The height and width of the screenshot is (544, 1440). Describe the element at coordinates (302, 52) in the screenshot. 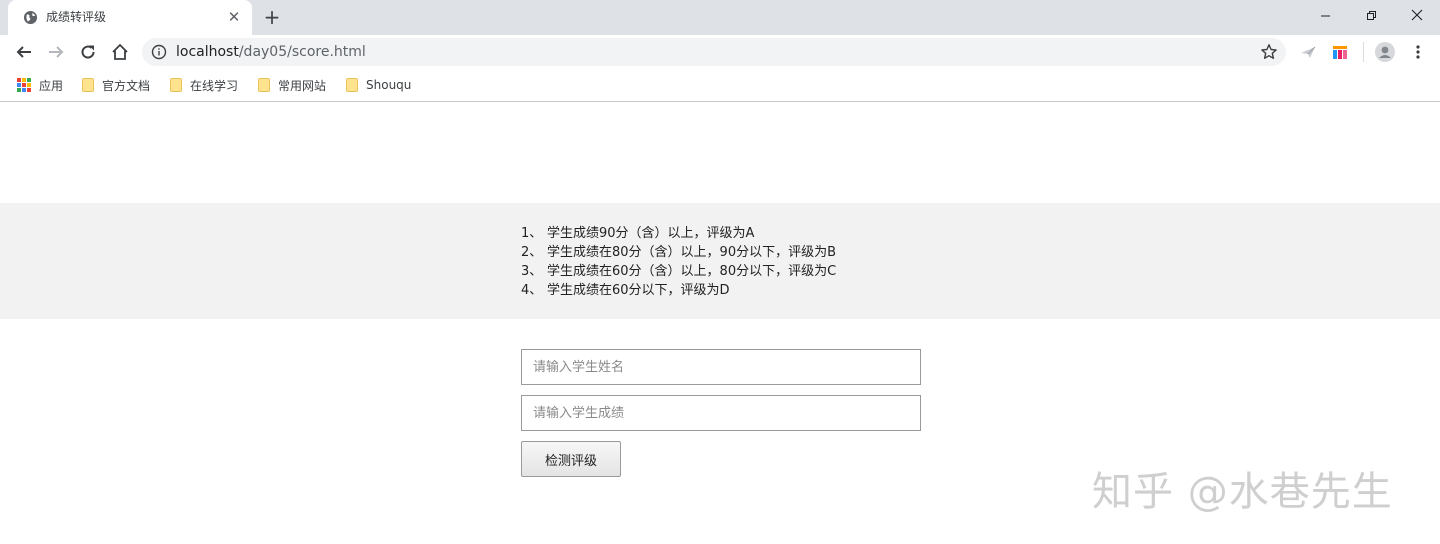

I see `url-path: /day05/score.html` at that location.